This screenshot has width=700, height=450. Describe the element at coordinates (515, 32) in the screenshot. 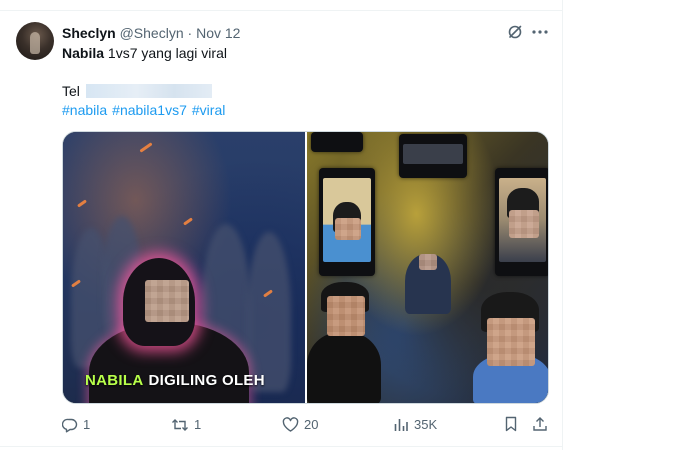

I see `grok-icon` at that location.